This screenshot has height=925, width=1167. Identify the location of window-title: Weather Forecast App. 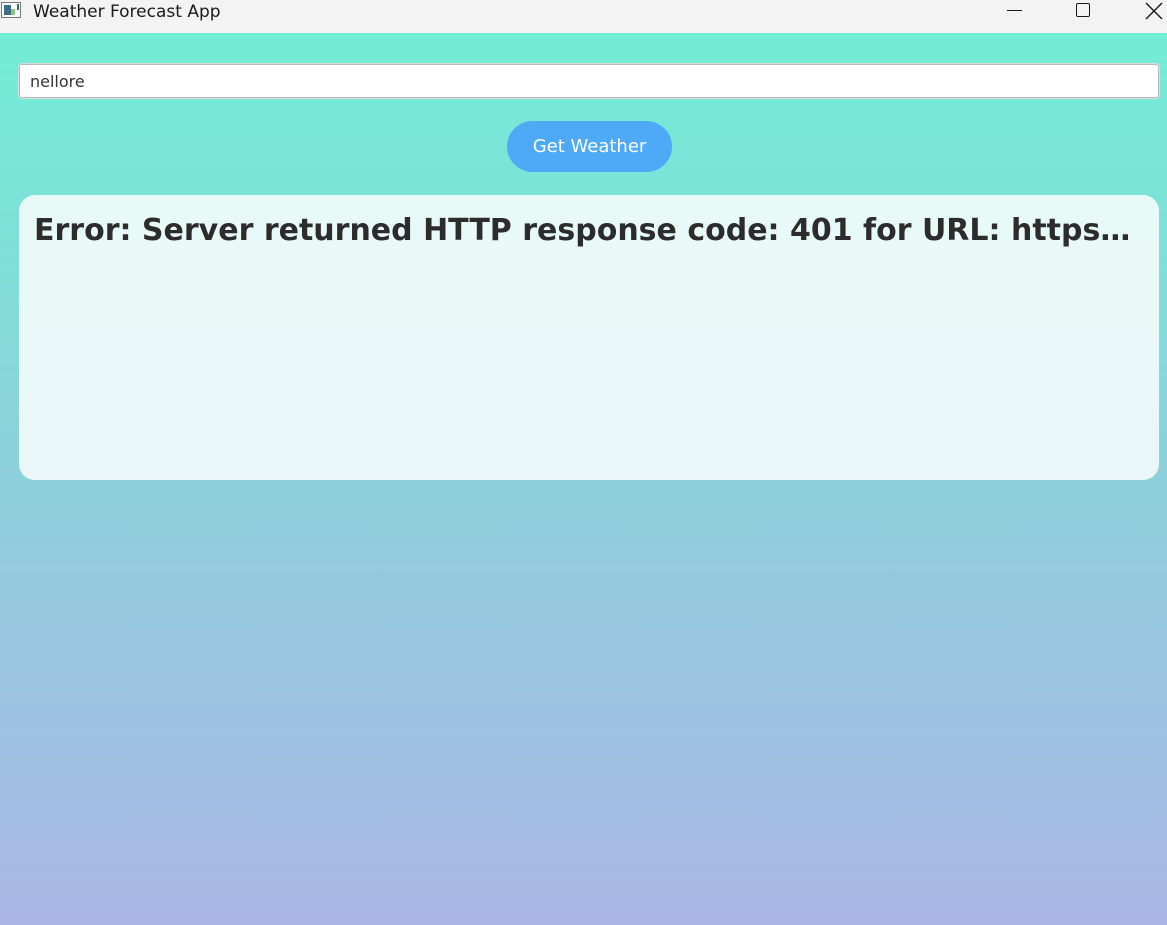
(127, 12).